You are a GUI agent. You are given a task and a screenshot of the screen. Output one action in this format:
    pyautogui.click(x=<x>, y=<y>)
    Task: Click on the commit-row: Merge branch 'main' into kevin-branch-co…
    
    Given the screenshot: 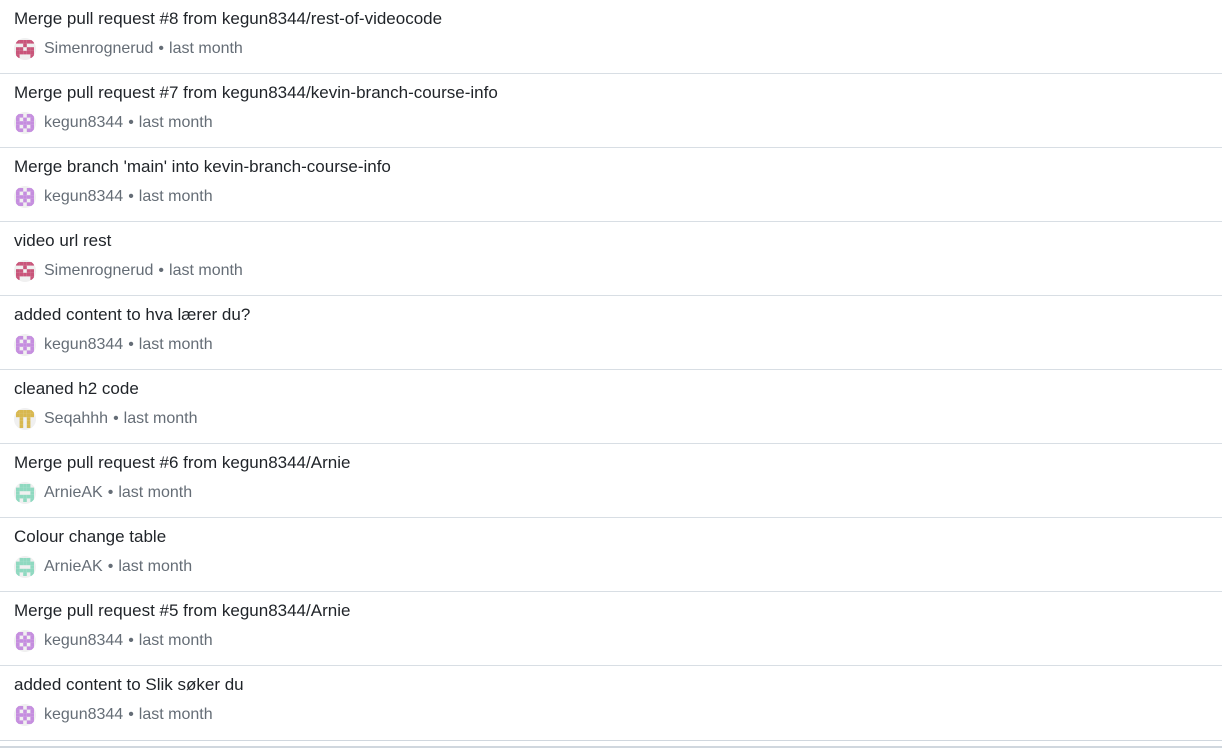 What is the action you would take?
    pyautogui.click(x=611, y=185)
    